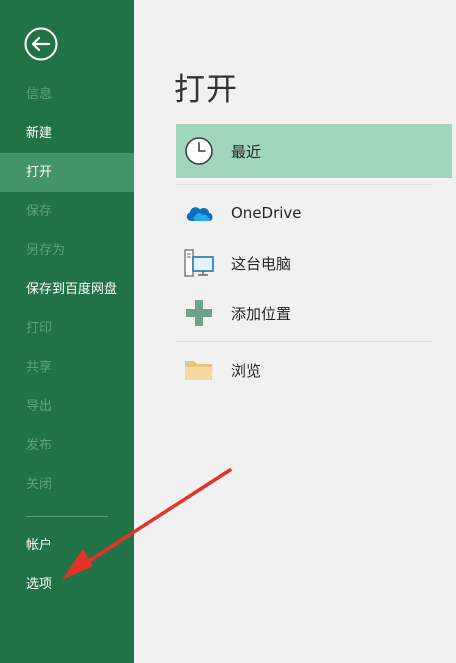  Describe the element at coordinates (314, 263) in the screenshot. I see `location-this-pc: 这台电脑` at that location.